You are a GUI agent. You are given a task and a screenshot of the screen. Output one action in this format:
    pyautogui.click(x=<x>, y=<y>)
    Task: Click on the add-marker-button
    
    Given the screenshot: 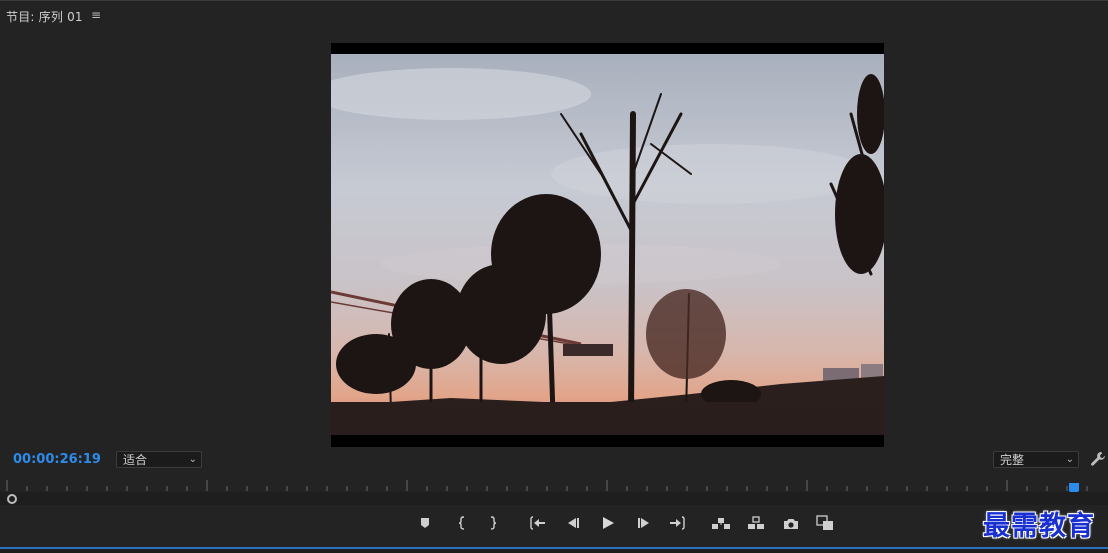 What is the action you would take?
    pyautogui.click(x=425, y=523)
    